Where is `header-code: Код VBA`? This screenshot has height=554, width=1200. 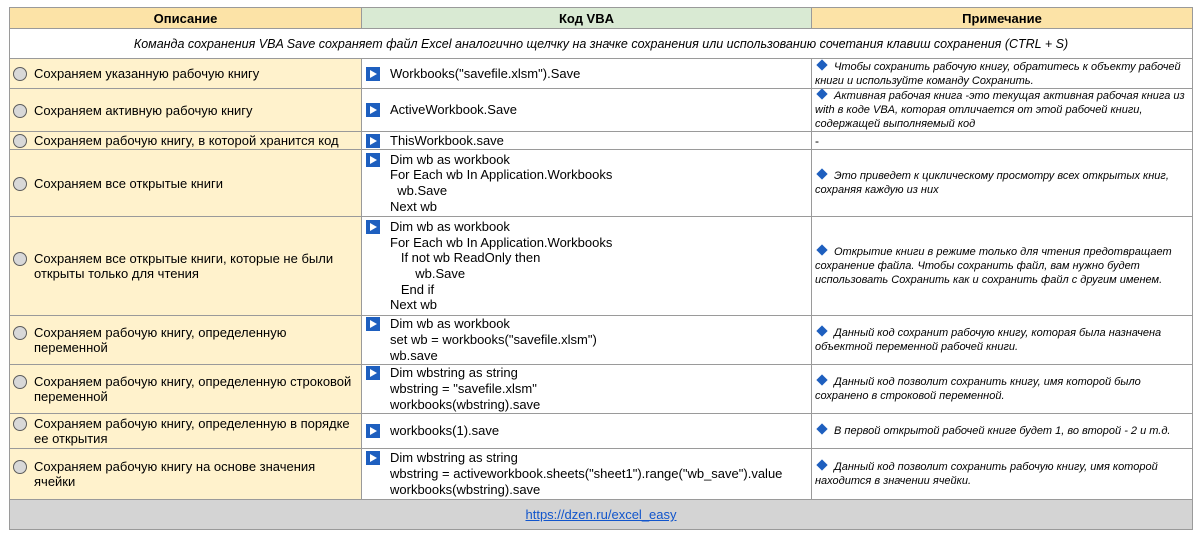 header-code: Код VBA is located at coordinates (586, 18).